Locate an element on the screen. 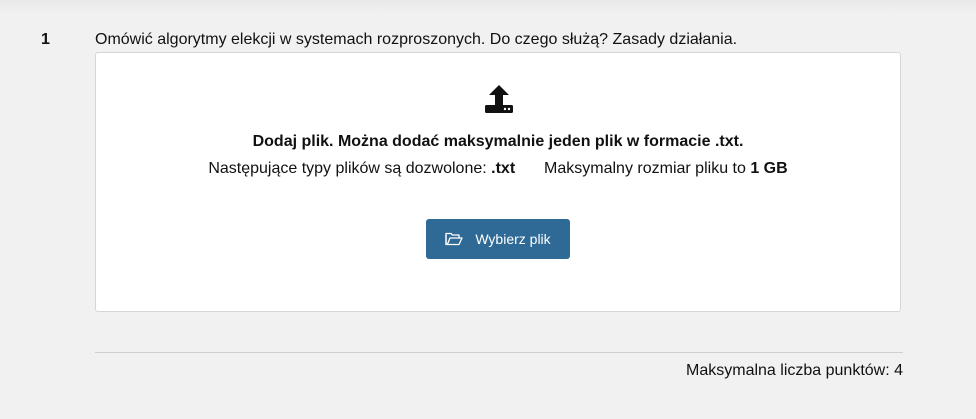  allowed-types-label: Następujące typy plików są dozwolone: is located at coordinates (347, 168).